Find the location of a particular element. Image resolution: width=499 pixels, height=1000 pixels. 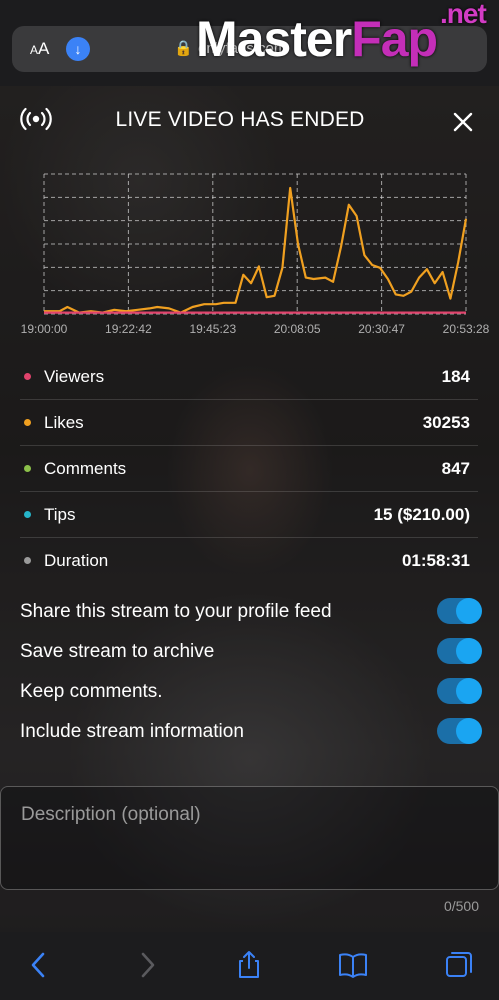

stat-row-comments: Comments 847 is located at coordinates (249, 469).